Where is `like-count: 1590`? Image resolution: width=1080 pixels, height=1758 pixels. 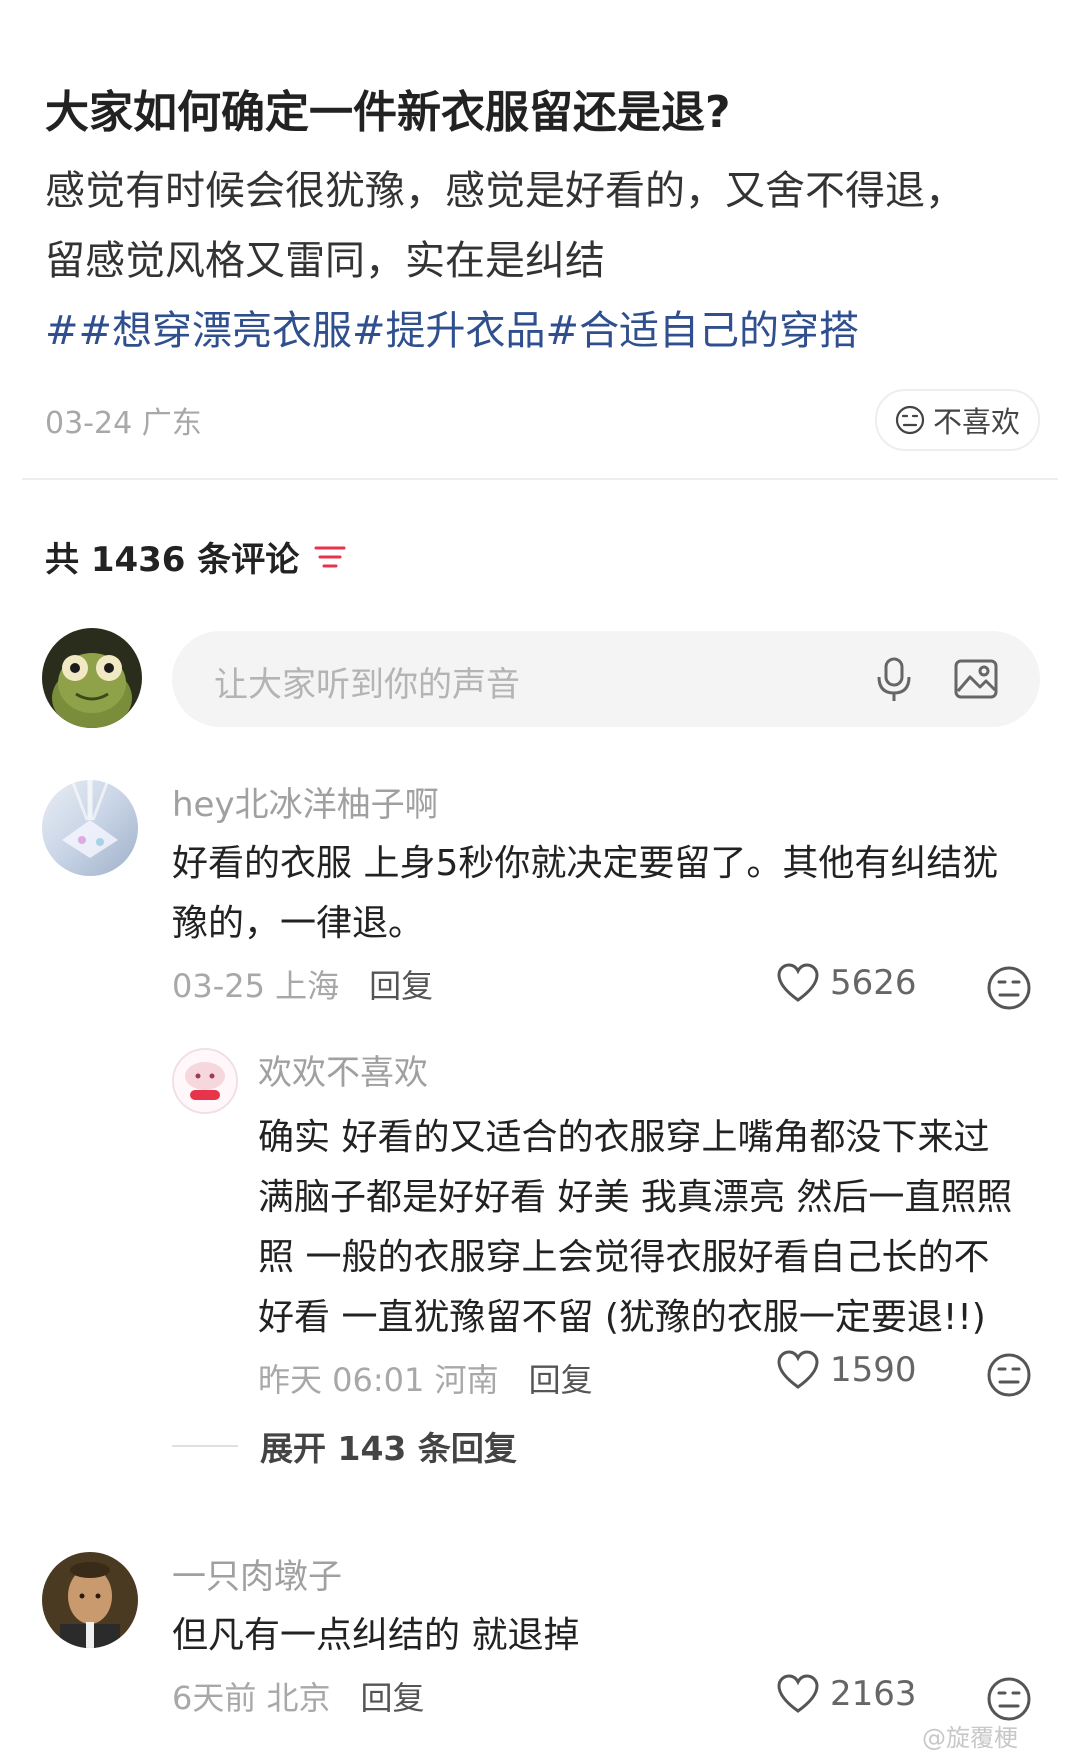 like-count: 1590 is located at coordinates (873, 1370).